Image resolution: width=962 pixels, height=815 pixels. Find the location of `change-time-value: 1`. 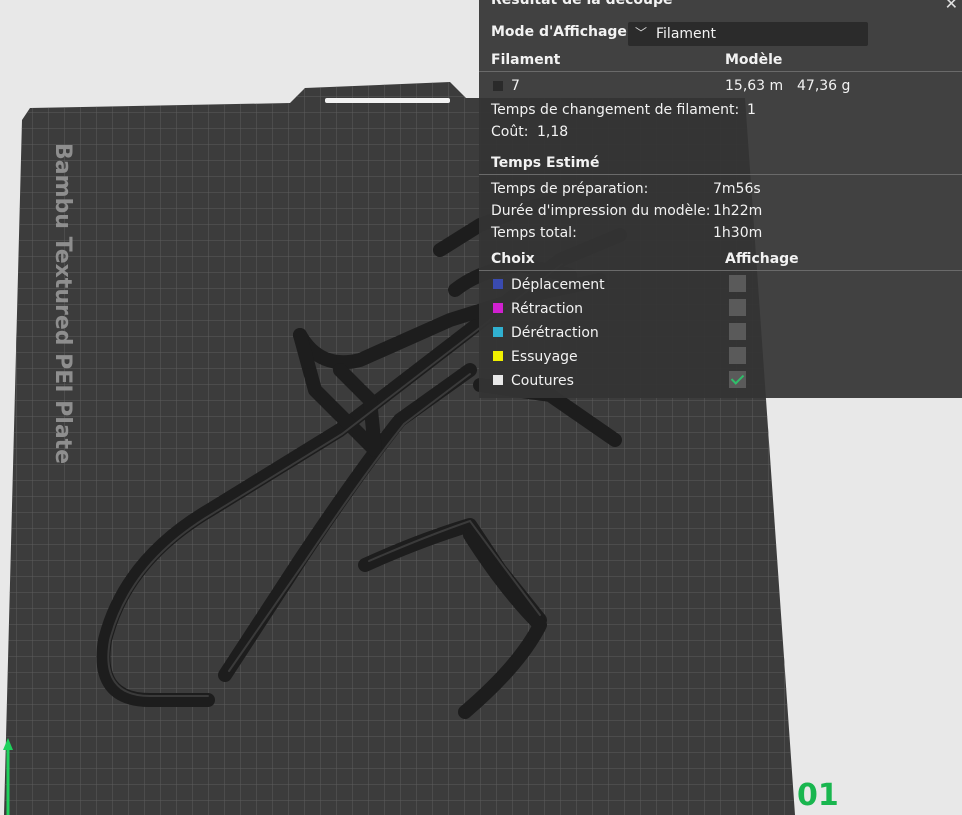

change-time-value: 1 is located at coordinates (751, 110).